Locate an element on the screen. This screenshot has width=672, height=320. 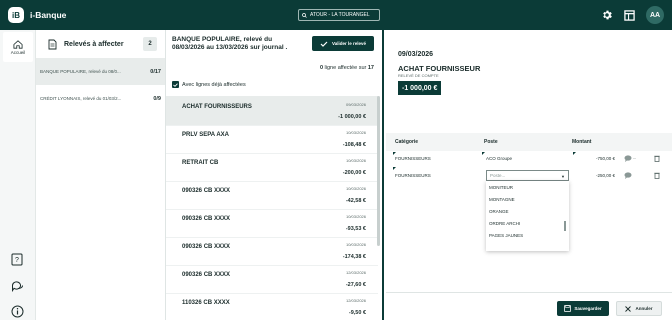
transaction-row: 090326 CB XXXX 10/03/2026 -174,38 € is located at coordinates (272, 251).